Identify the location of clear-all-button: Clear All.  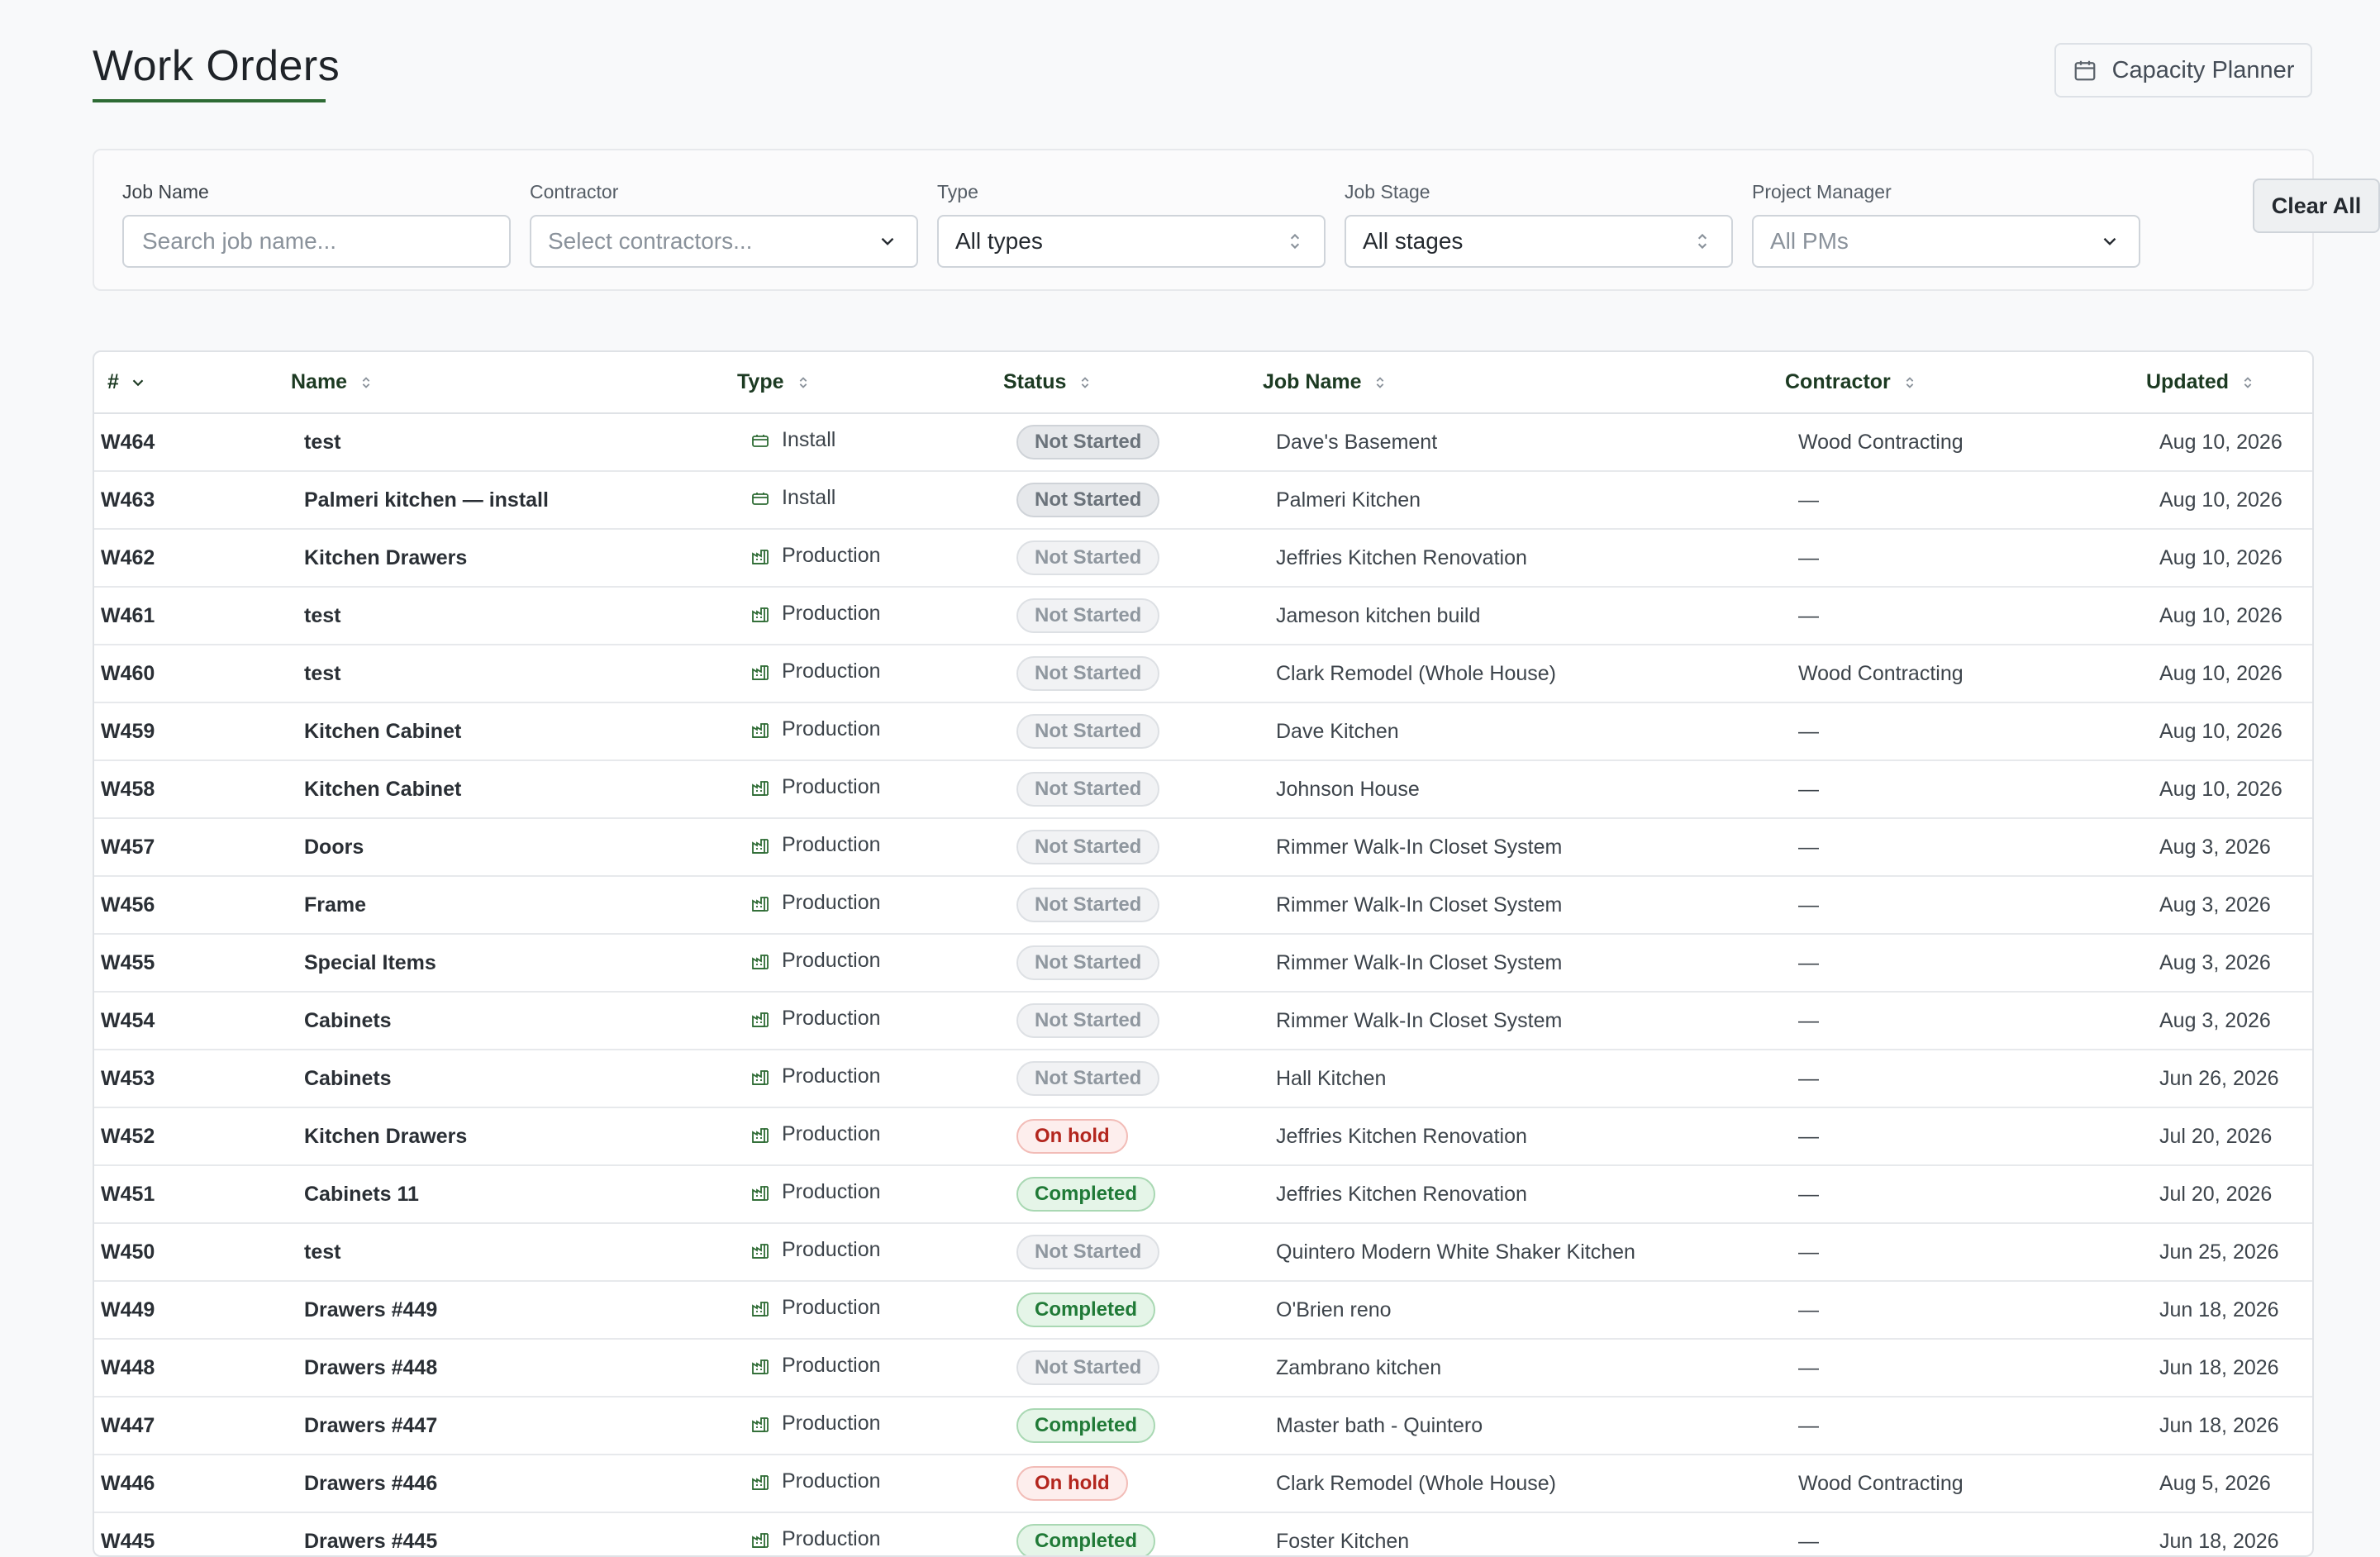
(2316, 206).